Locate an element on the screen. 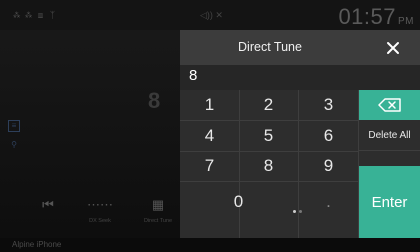 This screenshot has height=252, width=420. key-7: 7 is located at coordinates (209, 166).